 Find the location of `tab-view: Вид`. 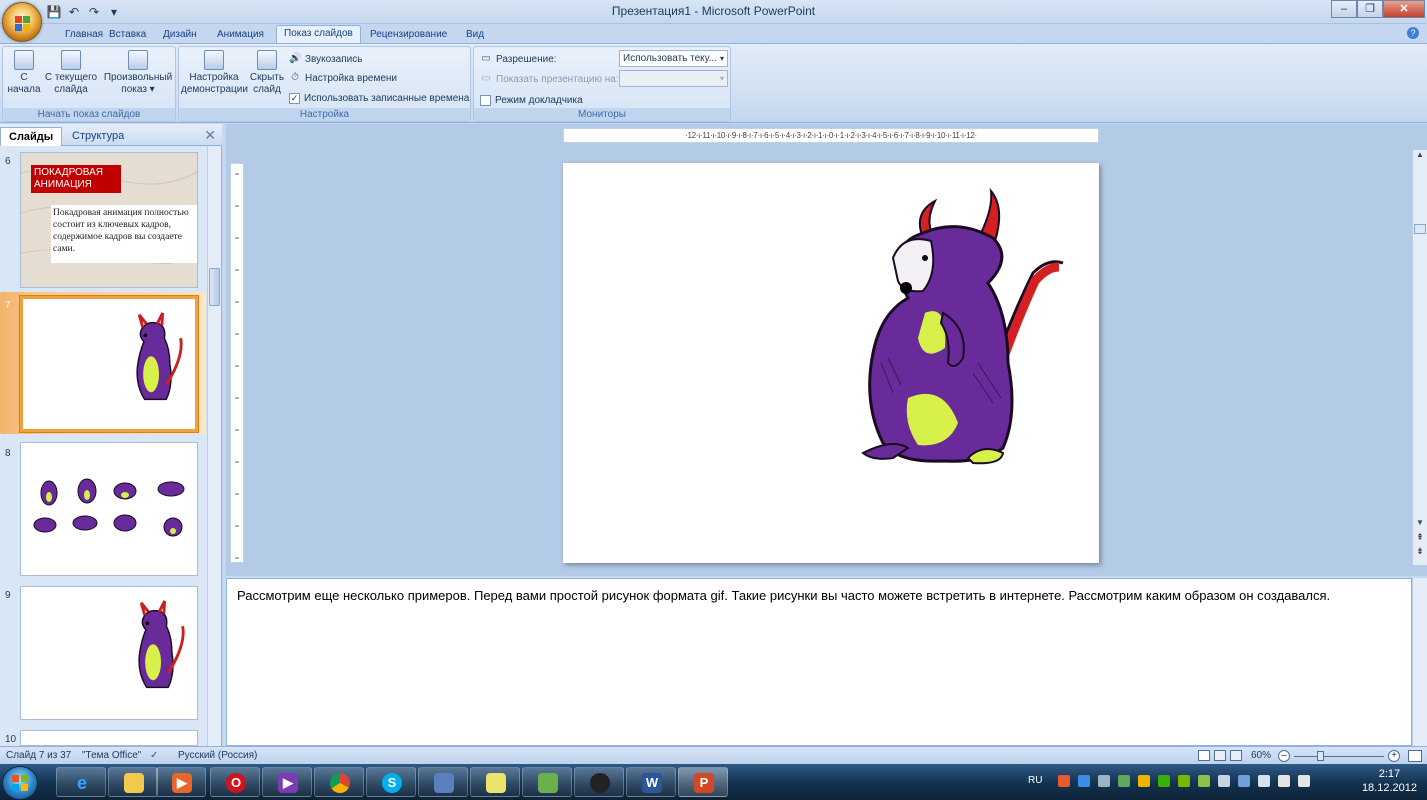

tab-view: Вид is located at coordinates (475, 35).